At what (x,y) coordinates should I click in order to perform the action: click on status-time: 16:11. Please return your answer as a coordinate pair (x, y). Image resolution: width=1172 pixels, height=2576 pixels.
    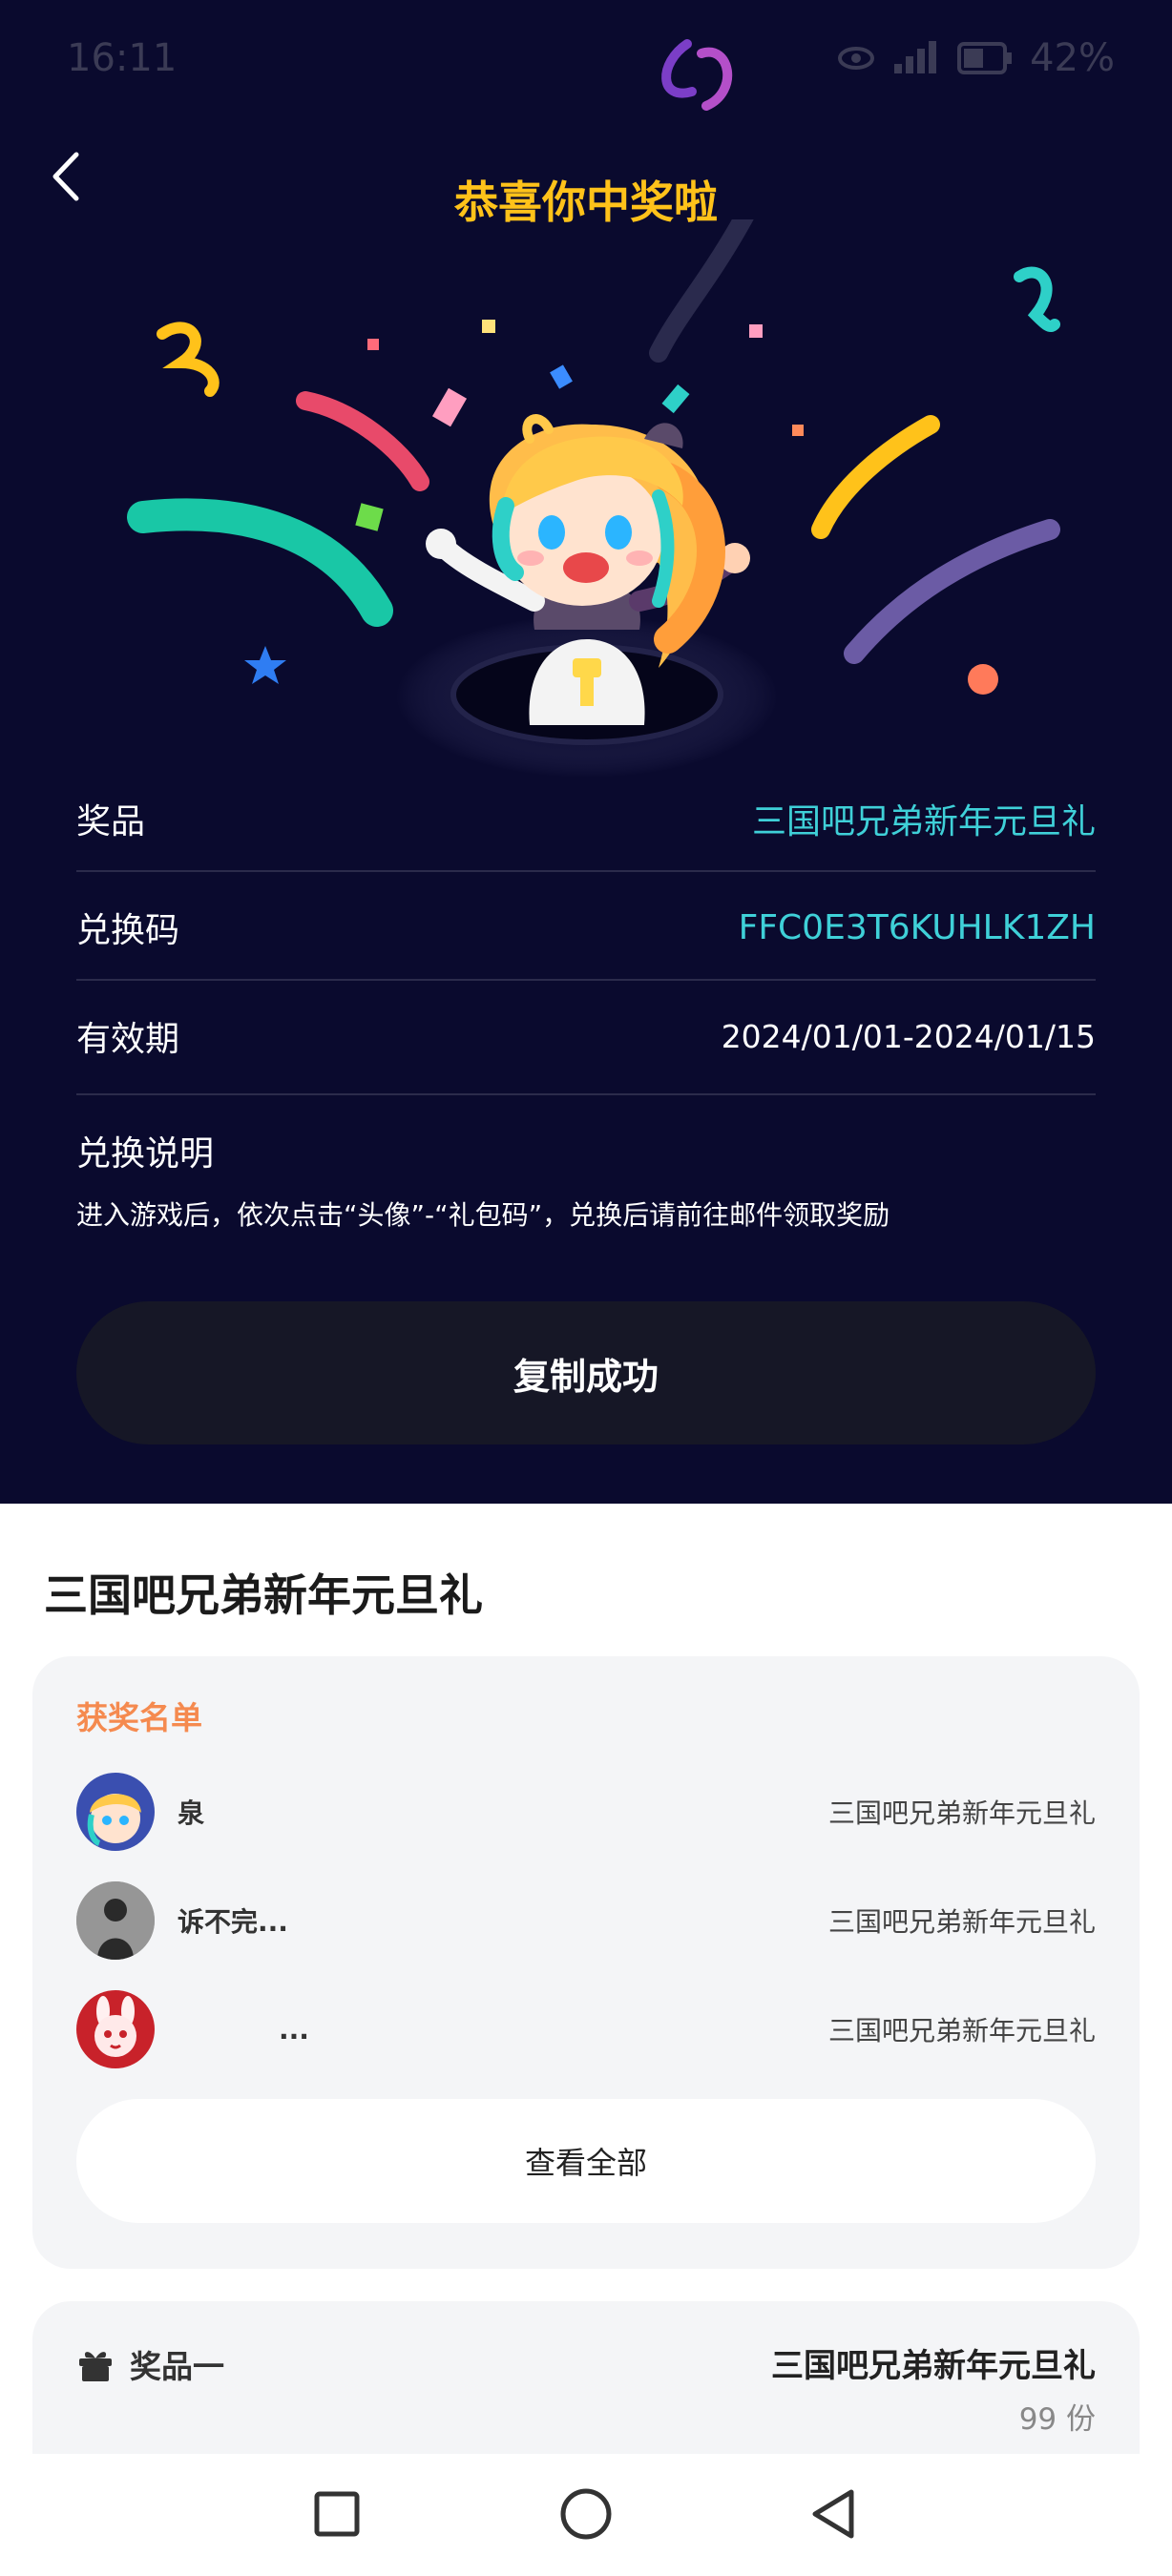
    Looking at the image, I should click on (122, 58).